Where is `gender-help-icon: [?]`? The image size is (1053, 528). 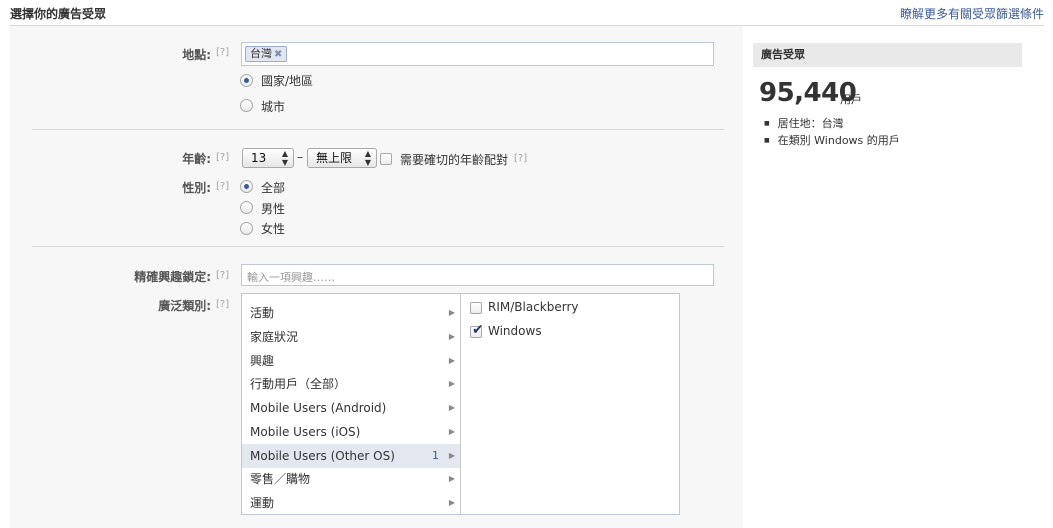 gender-help-icon: [?] is located at coordinates (222, 186).